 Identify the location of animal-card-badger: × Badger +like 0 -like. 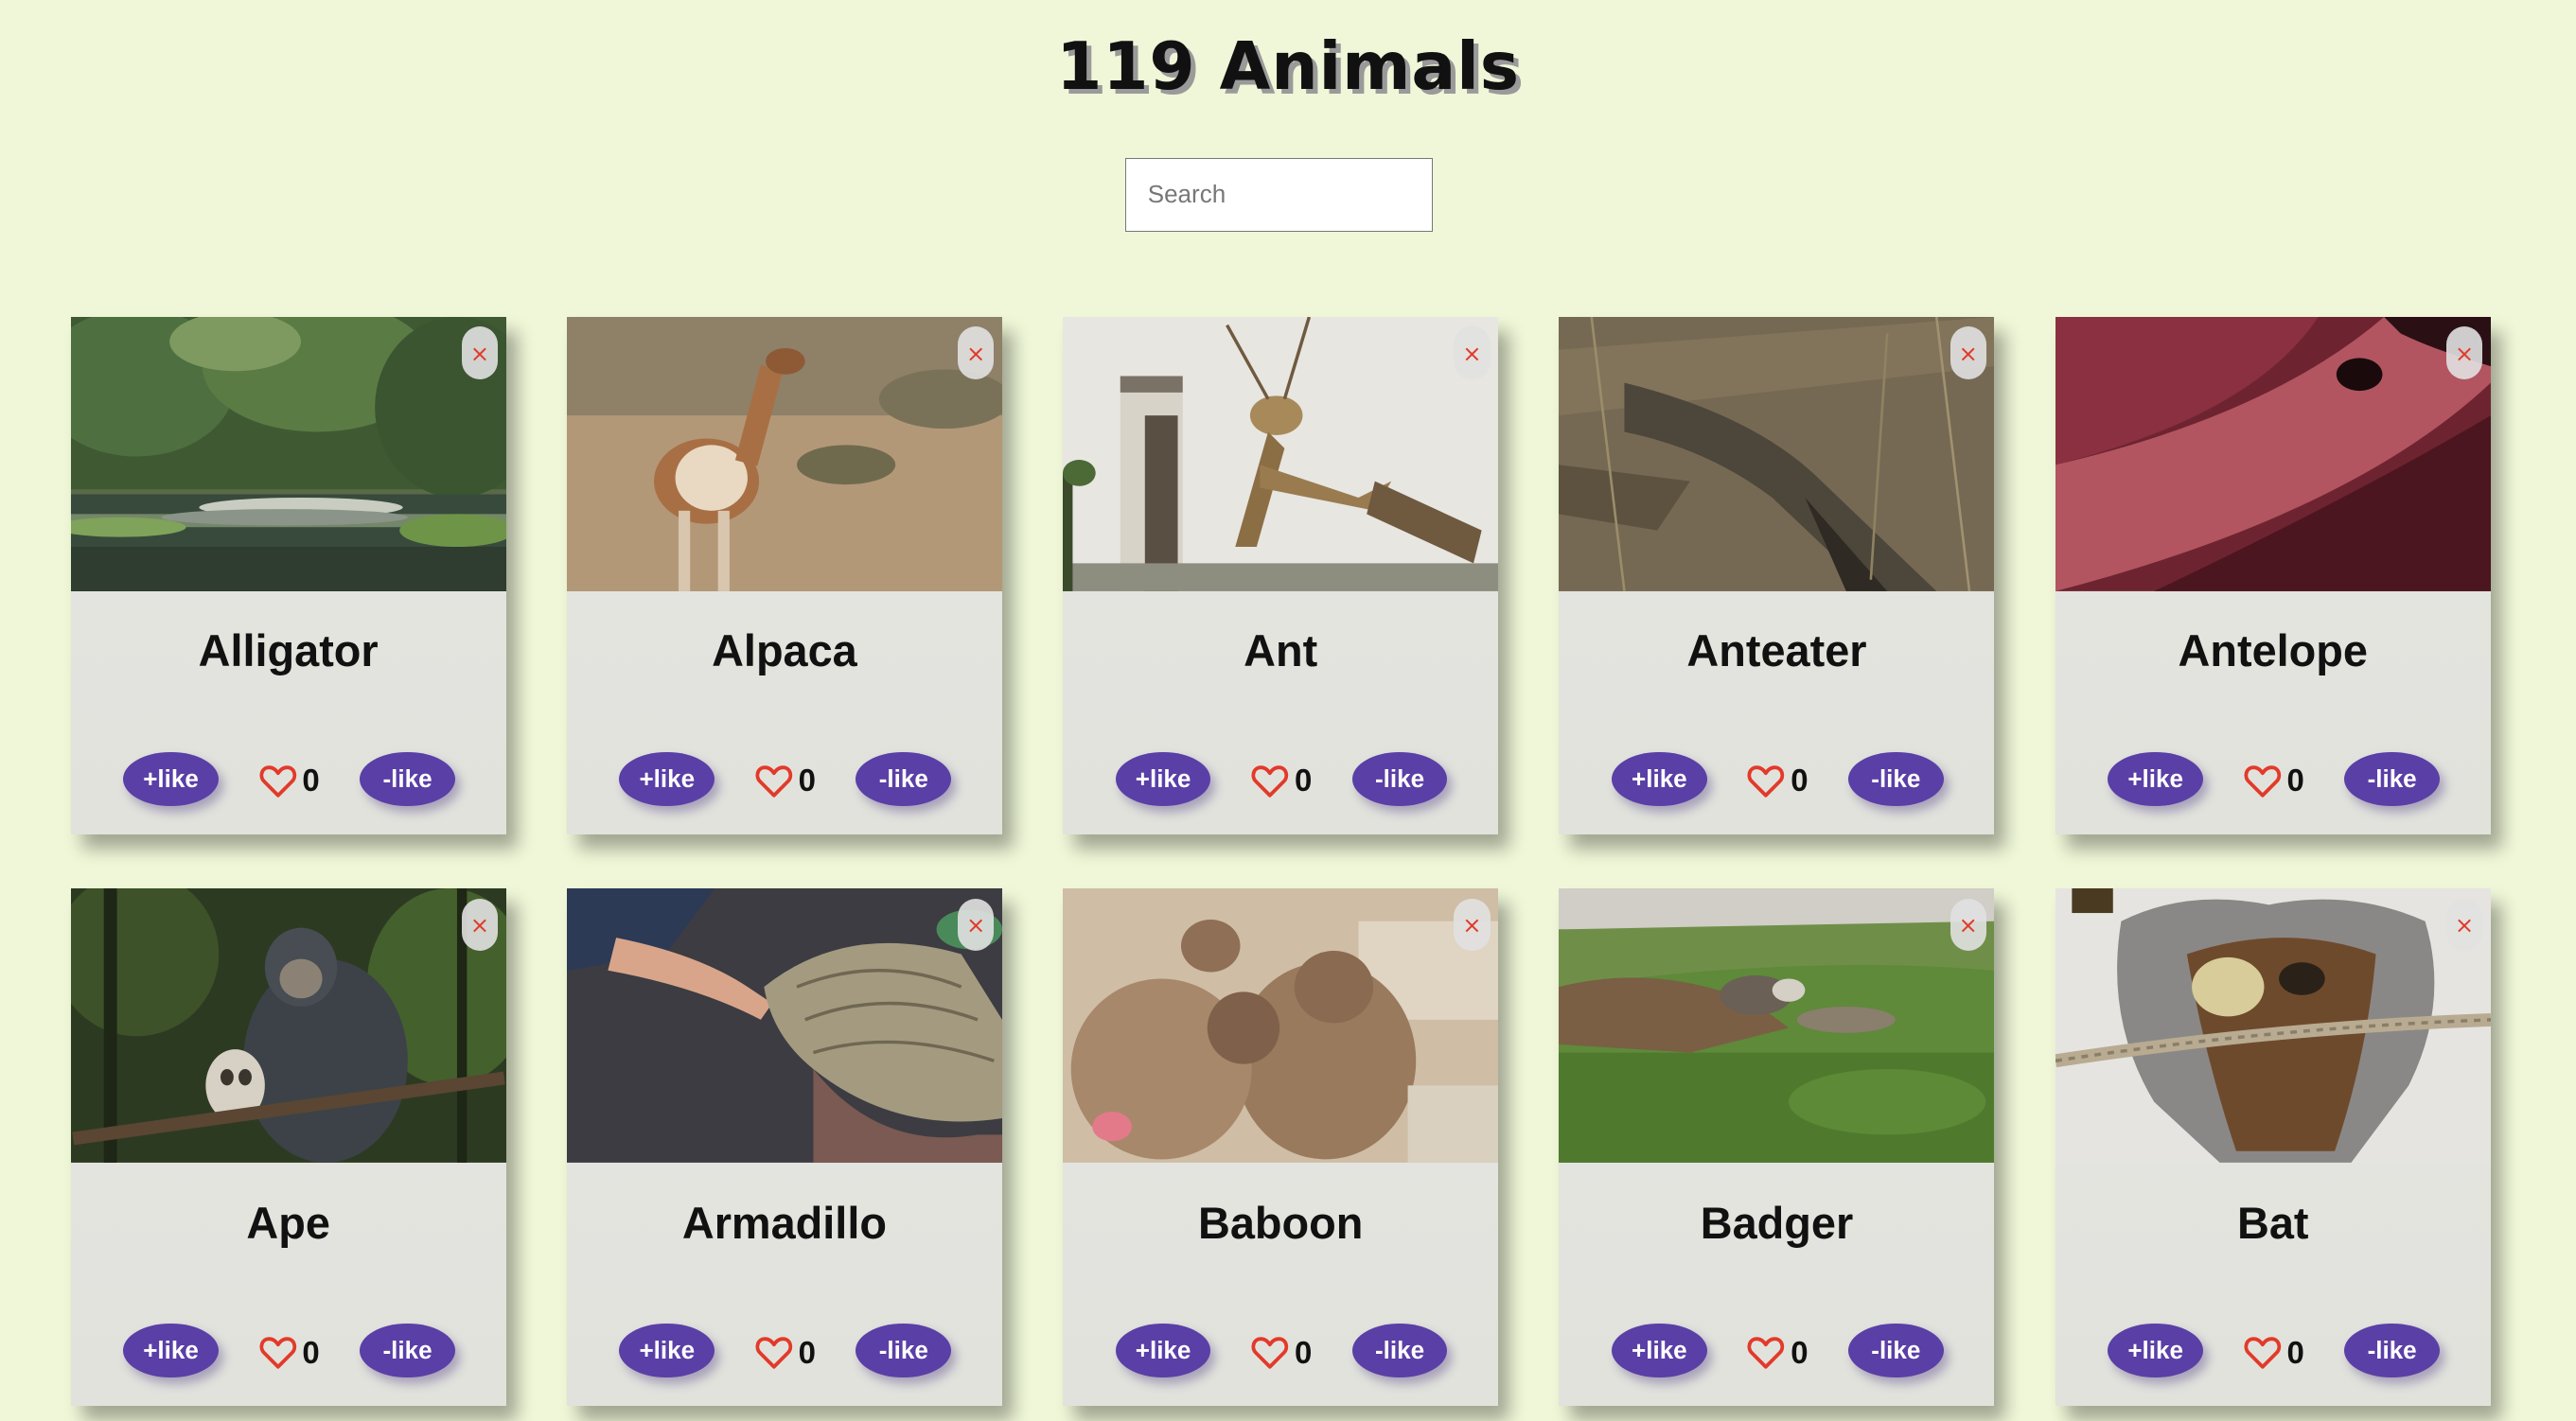
(1777, 1147).